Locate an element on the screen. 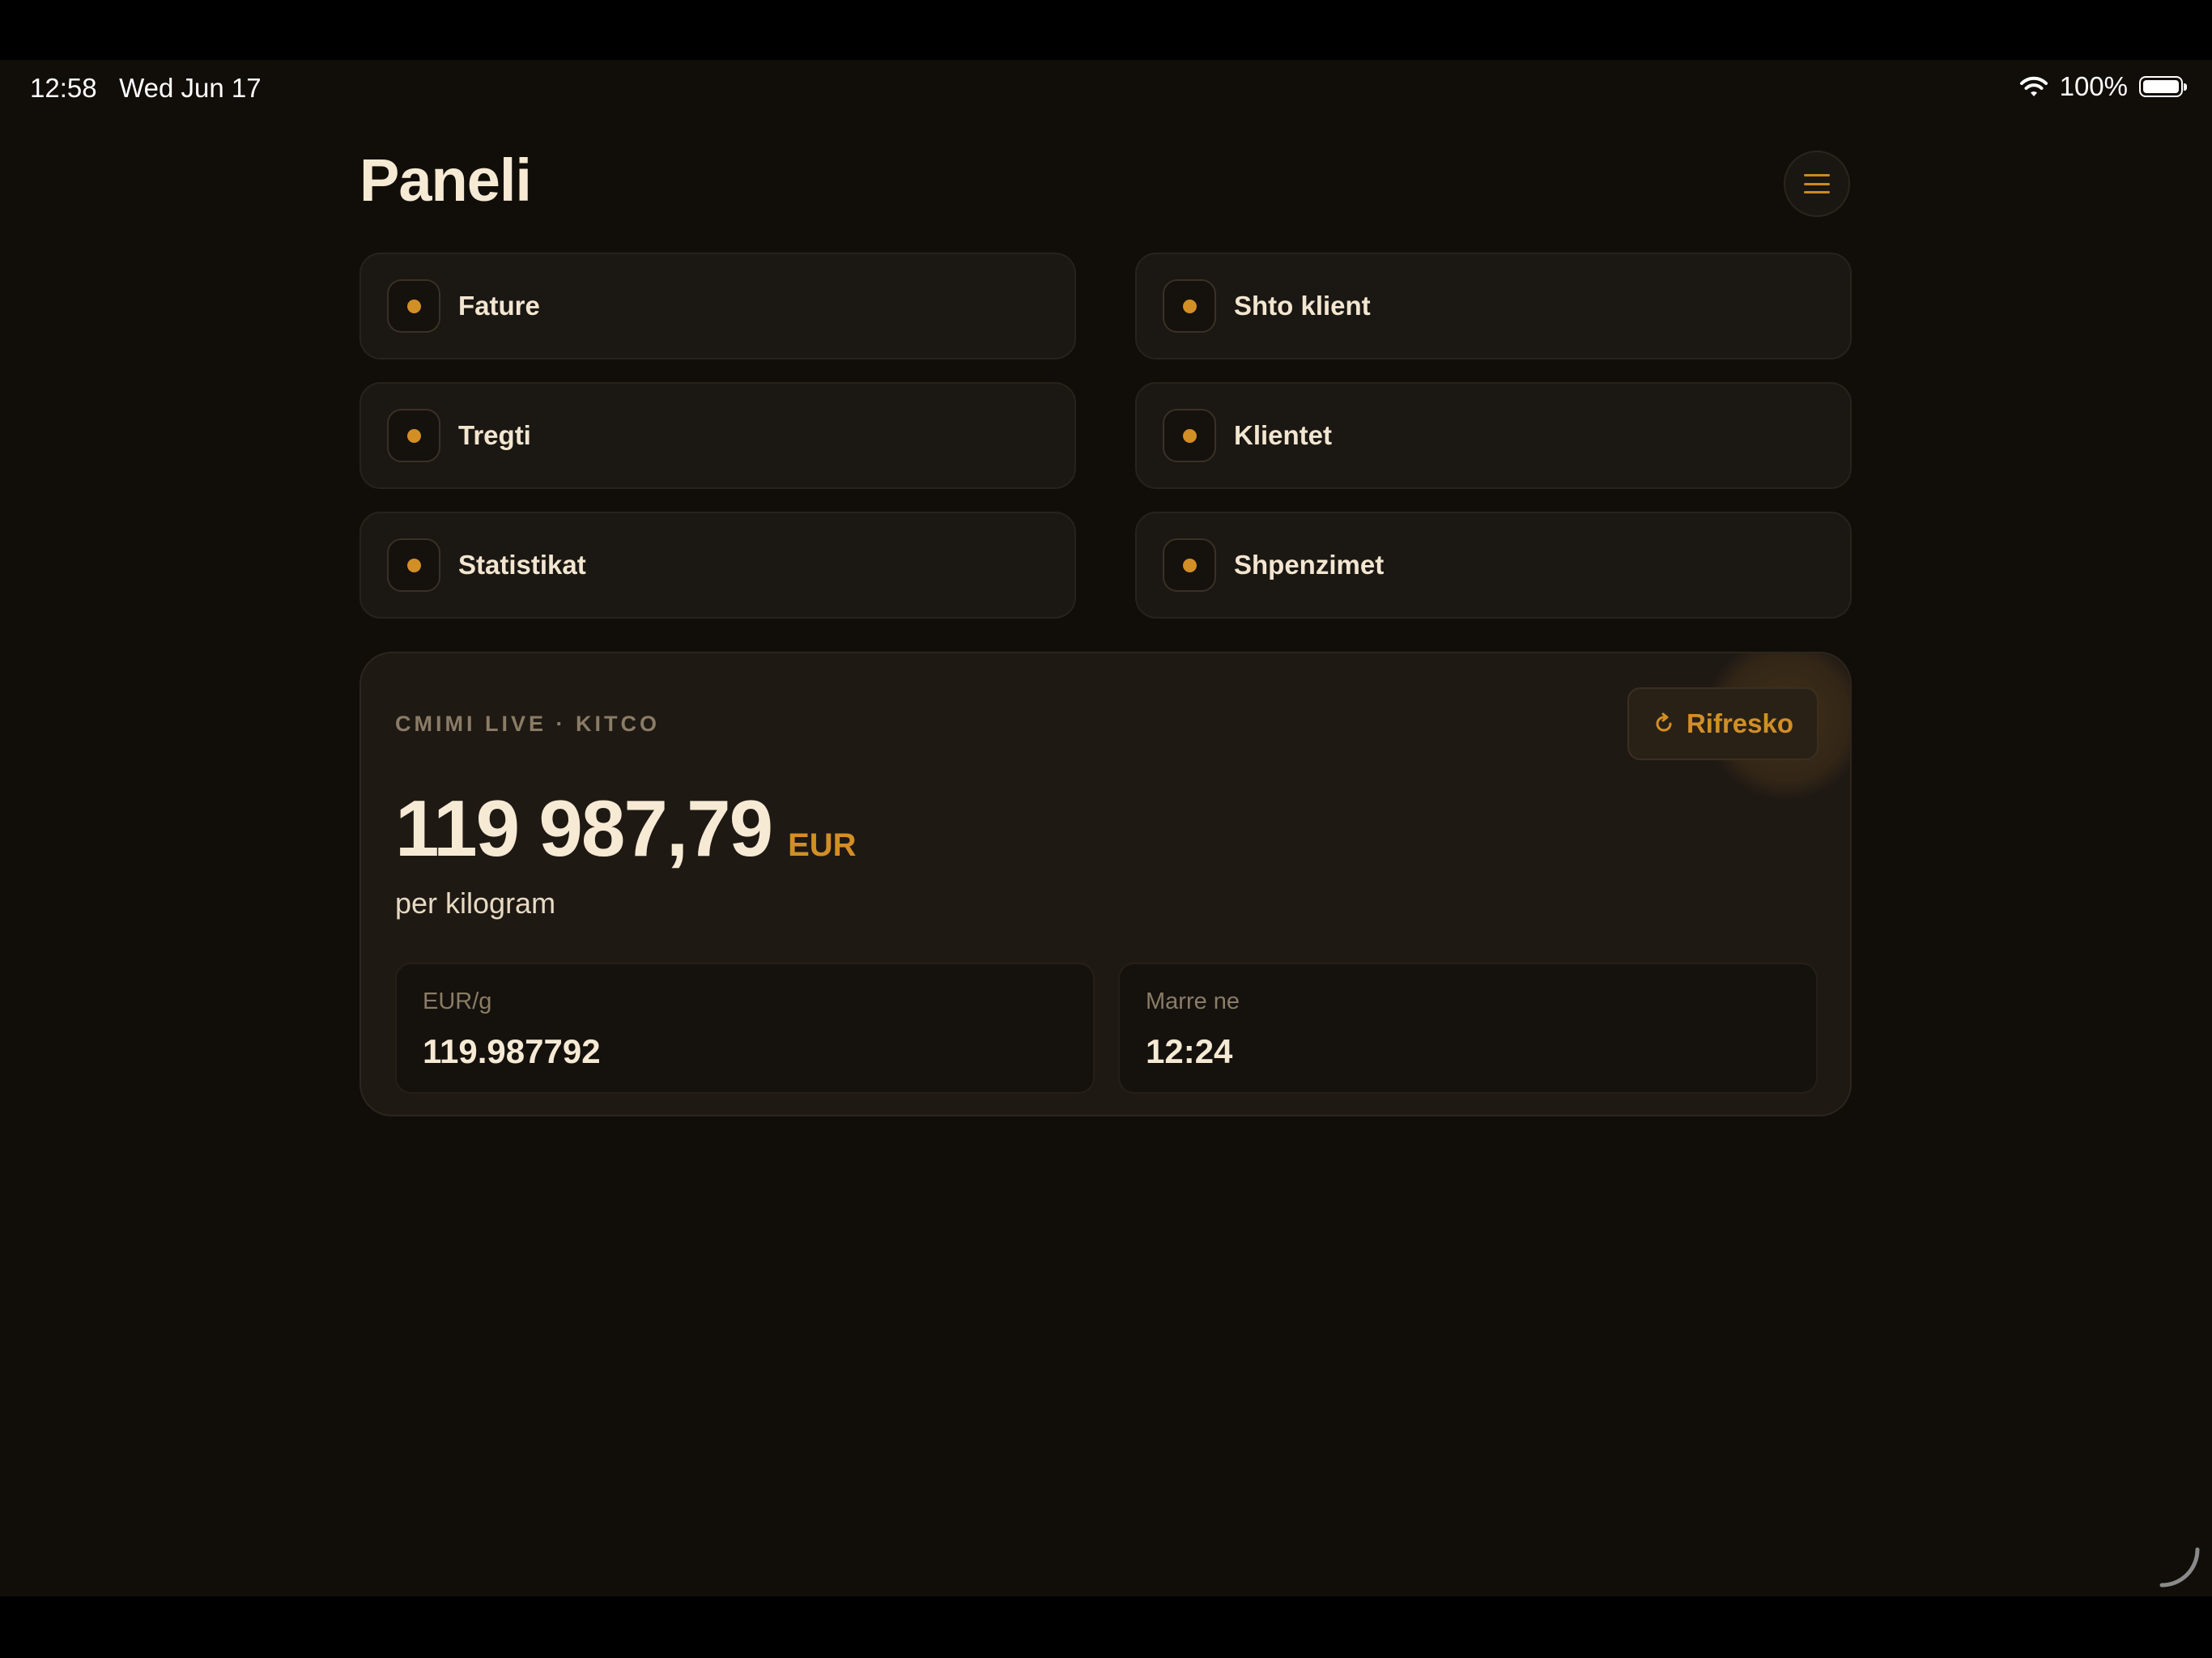  hamburger-menu-icon is located at coordinates (1817, 183).